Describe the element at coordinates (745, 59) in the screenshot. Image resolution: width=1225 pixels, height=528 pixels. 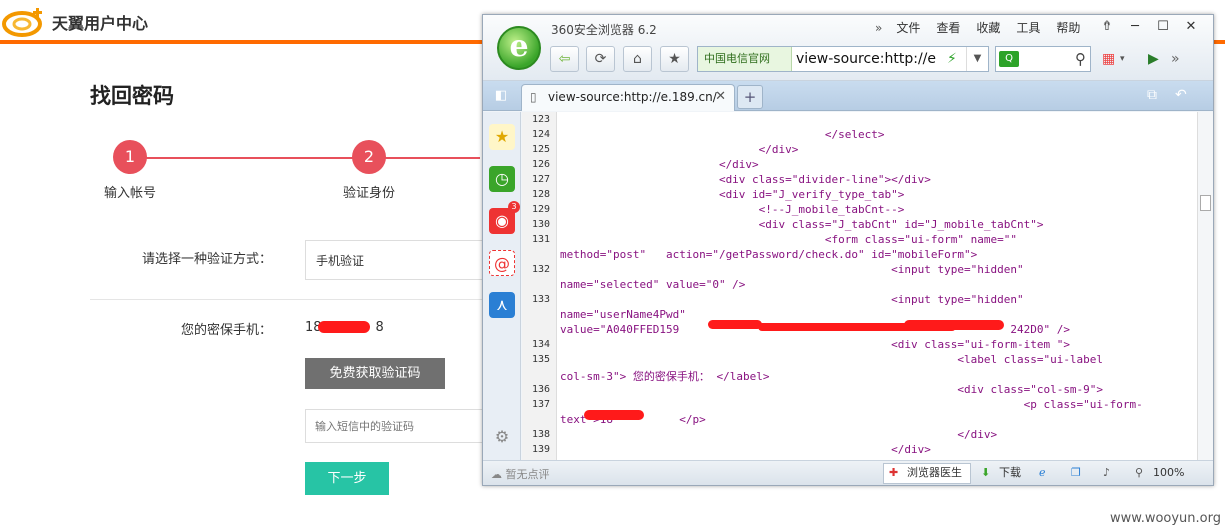
I see `site-badge: 中国电信官网` at that location.